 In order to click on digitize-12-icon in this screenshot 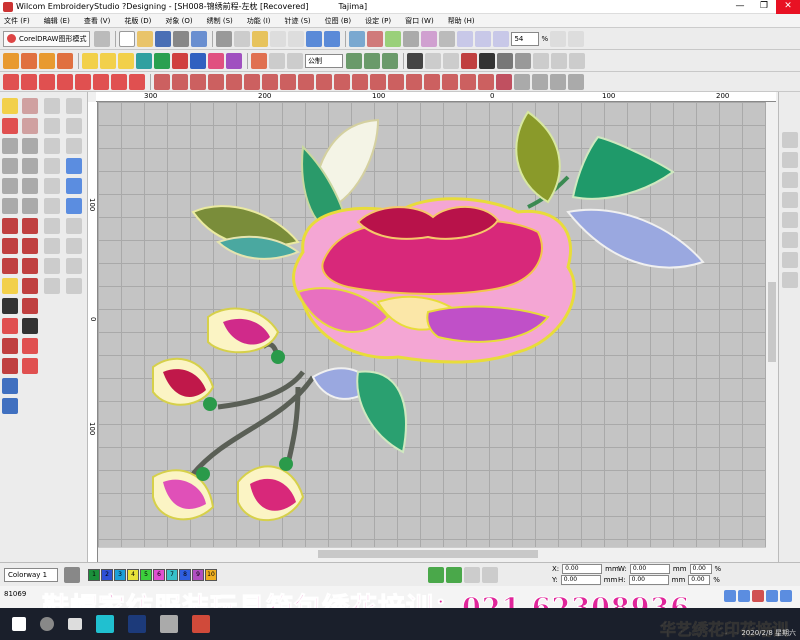, I will do `click(30, 326)`.